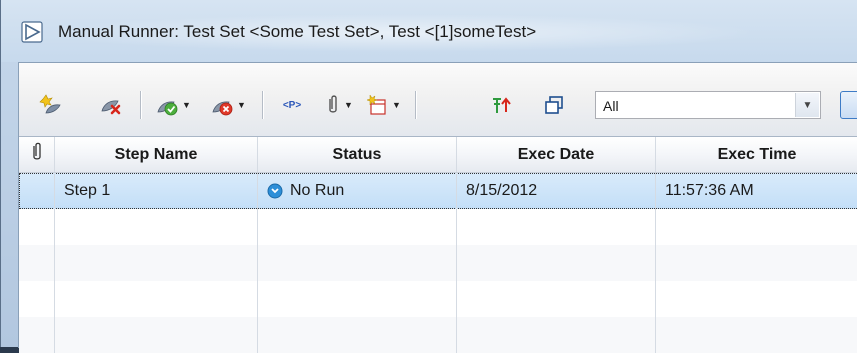 The height and width of the screenshot is (353, 857). I want to click on new-step-button, so click(51, 105).